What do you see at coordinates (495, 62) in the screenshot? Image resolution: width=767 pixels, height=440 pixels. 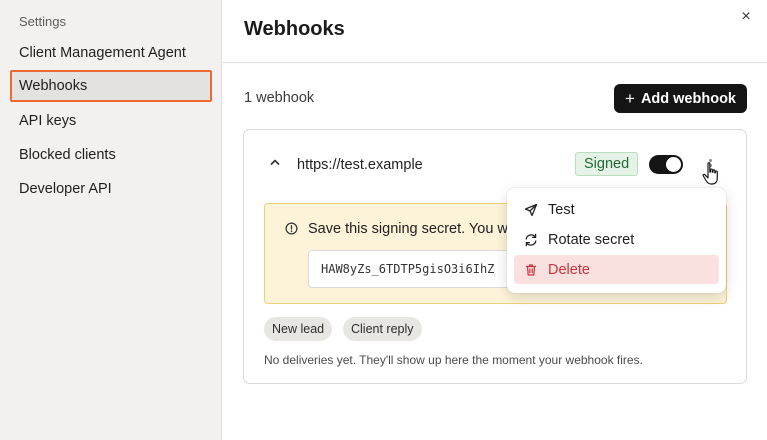 I see `header-divider` at bounding box center [495, 62].